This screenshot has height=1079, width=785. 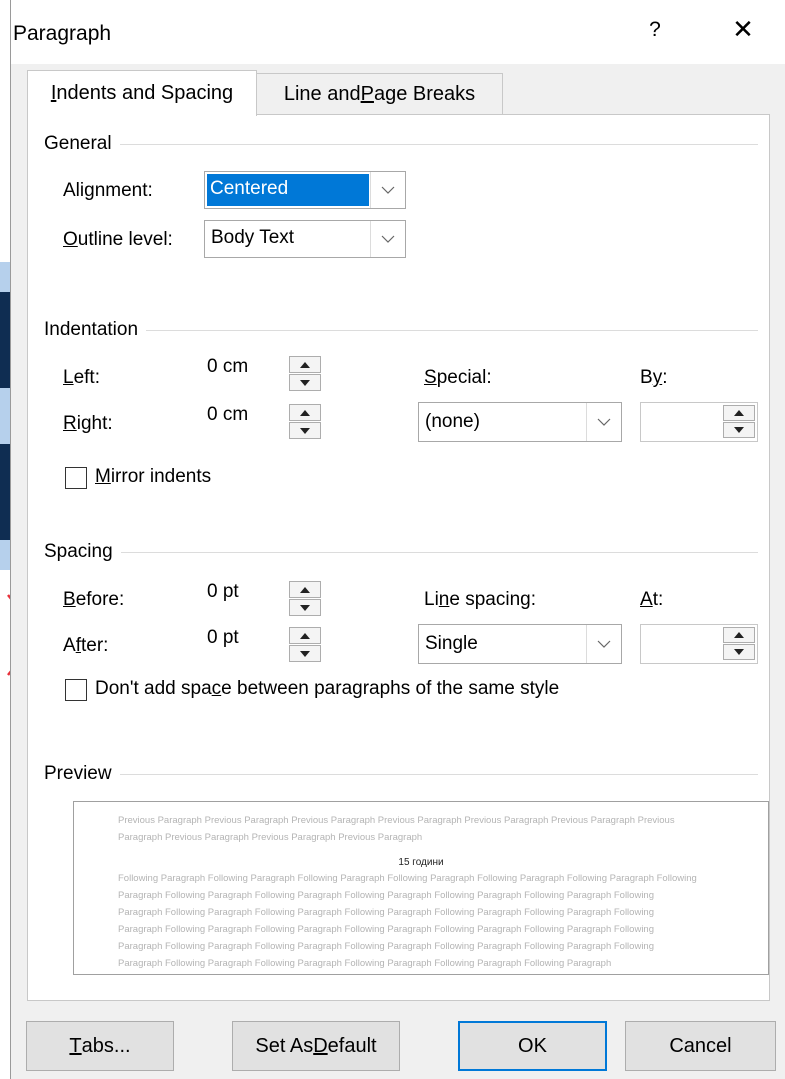 I want to click on left-indent-spinner: 0 cm, so click(x=264, y=373).